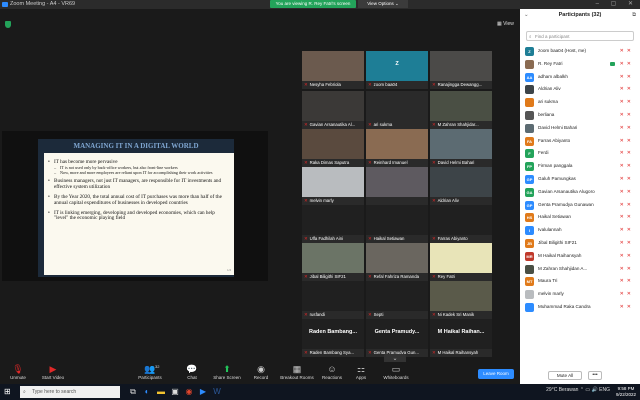 This screenshot has width=640, height=400. What do you see at coordinates (8, 24) in the screenshot?
I see `security-shield-icon` at bounding box center [8, 24].